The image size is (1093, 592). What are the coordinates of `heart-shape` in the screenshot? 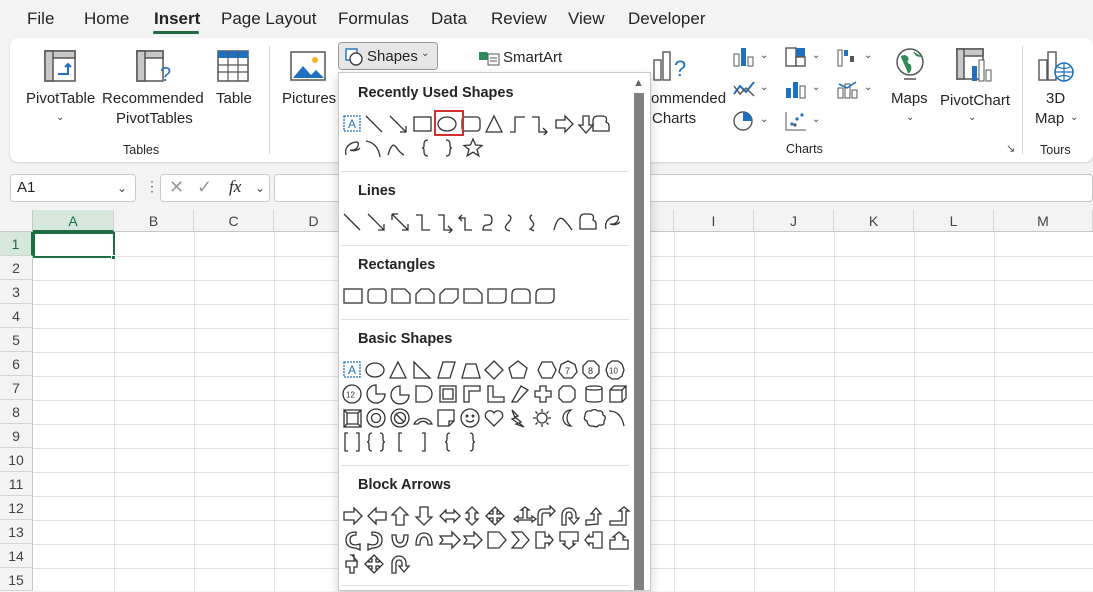 It's located at (494, 418).